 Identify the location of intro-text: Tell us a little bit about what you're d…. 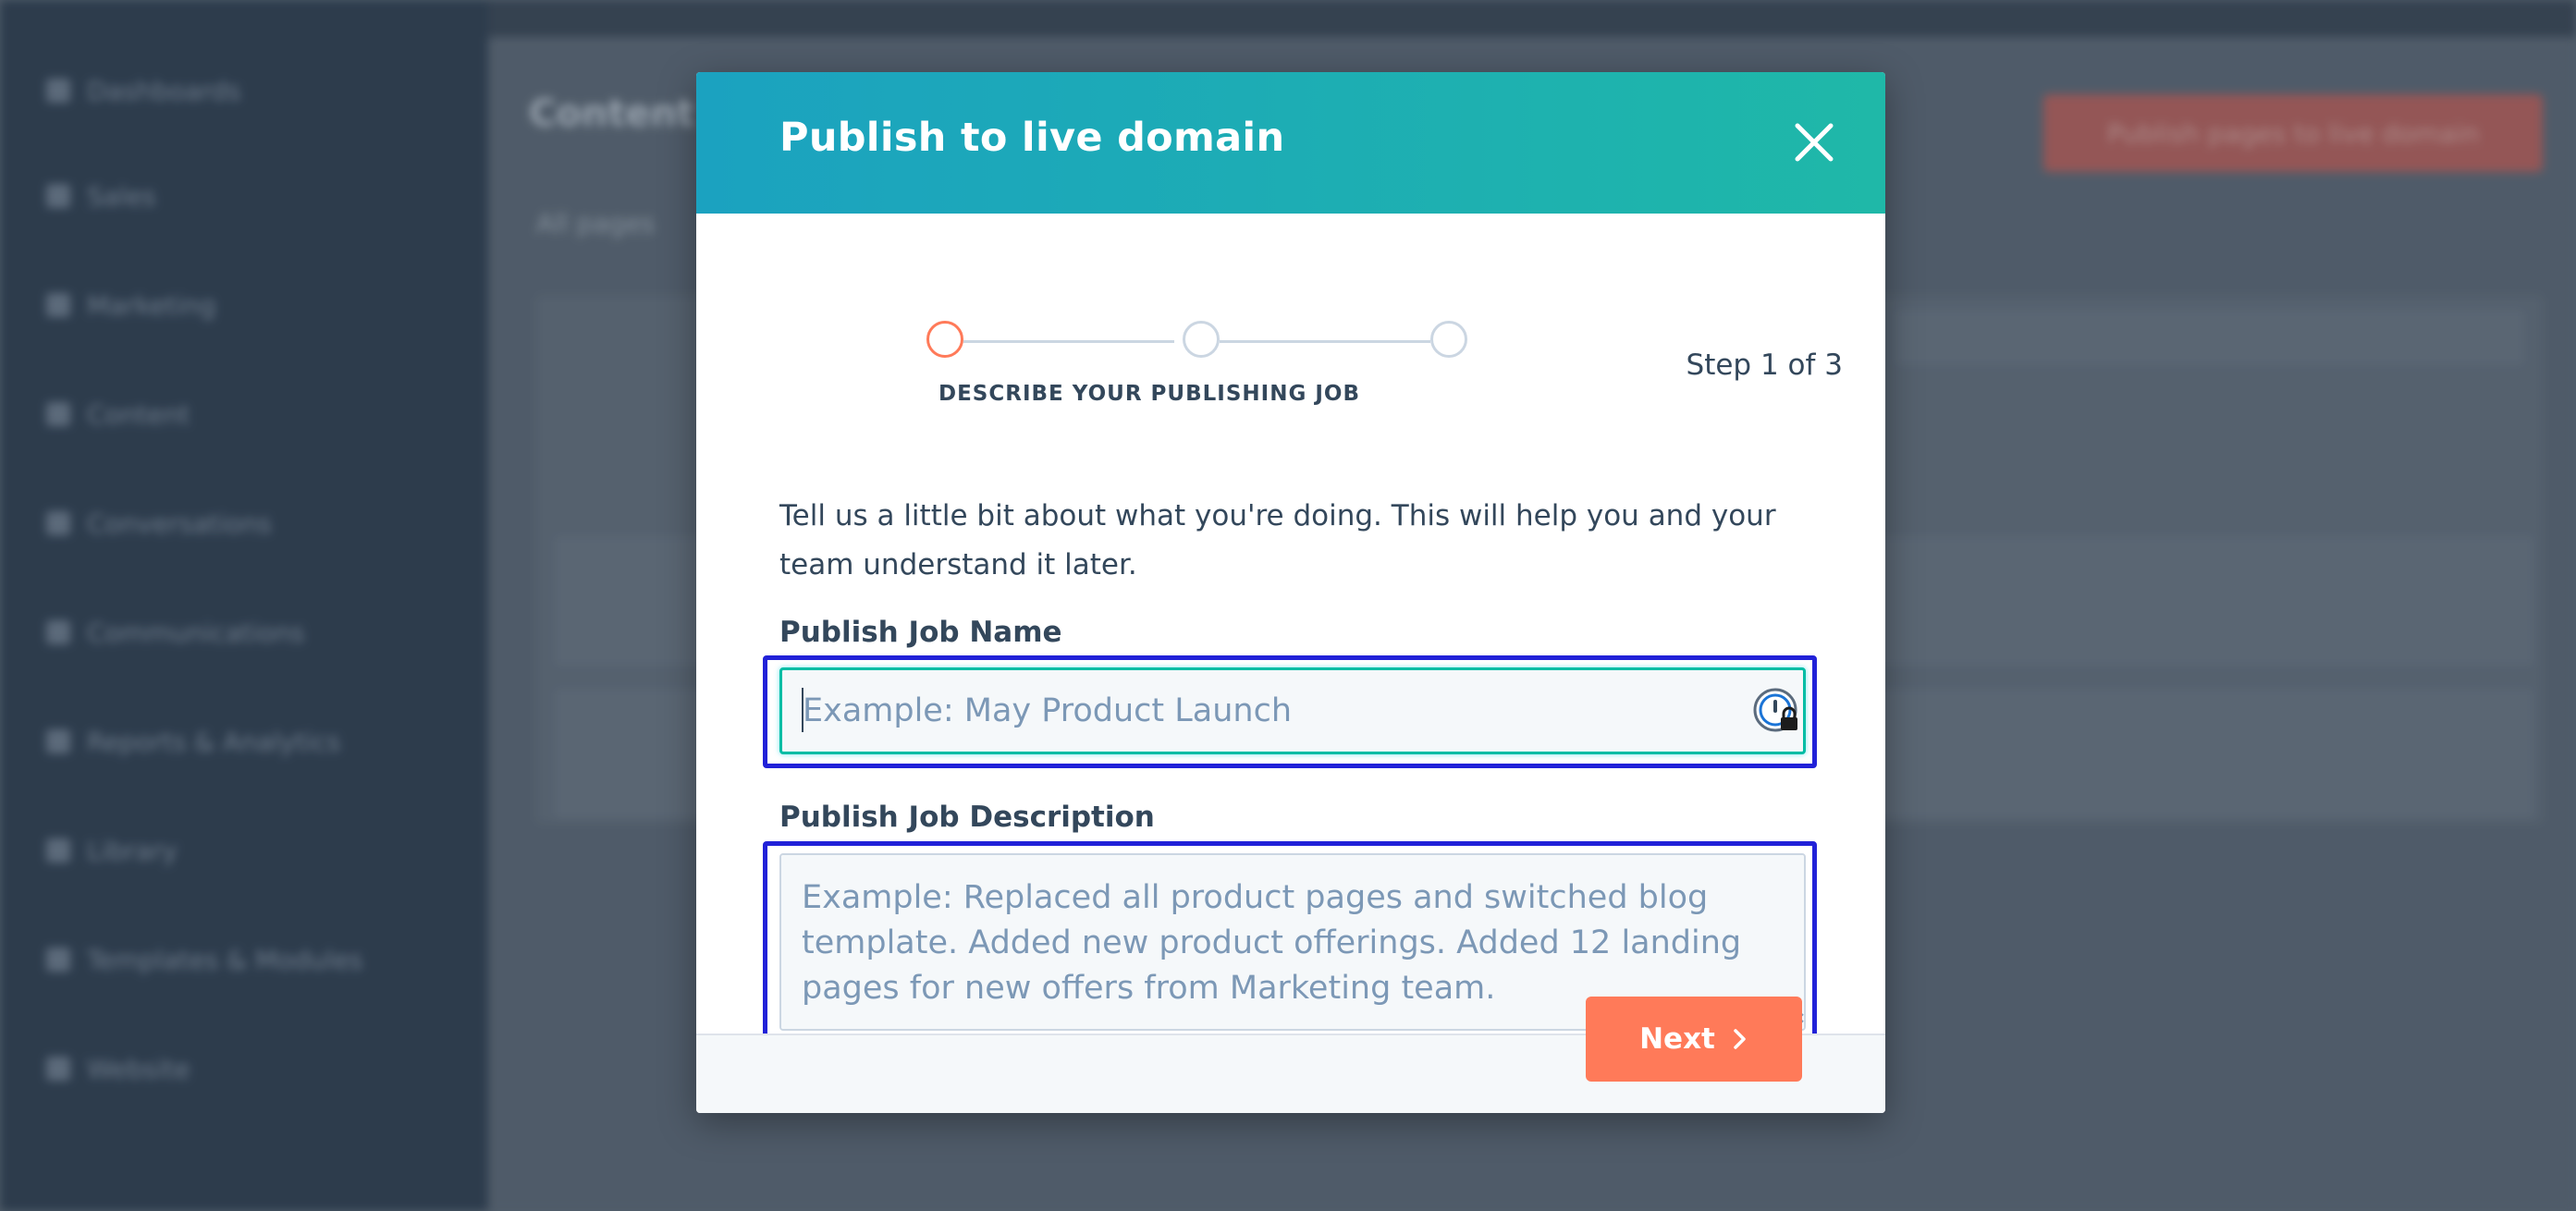
(1277, 540).